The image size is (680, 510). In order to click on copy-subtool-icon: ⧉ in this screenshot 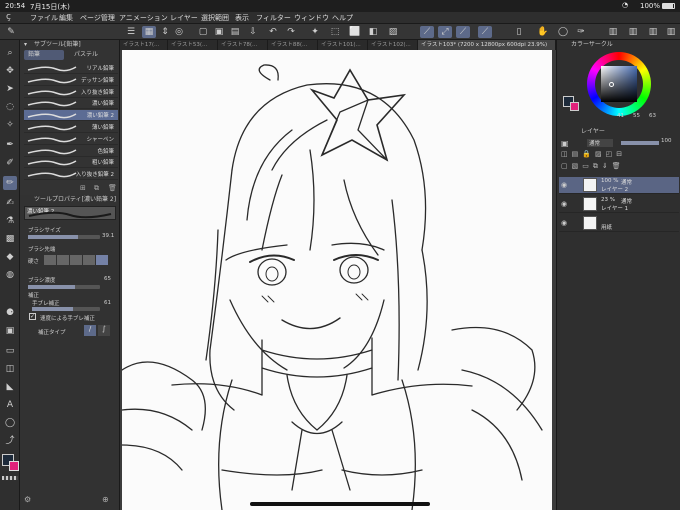, I will do `click(96, 188)`.